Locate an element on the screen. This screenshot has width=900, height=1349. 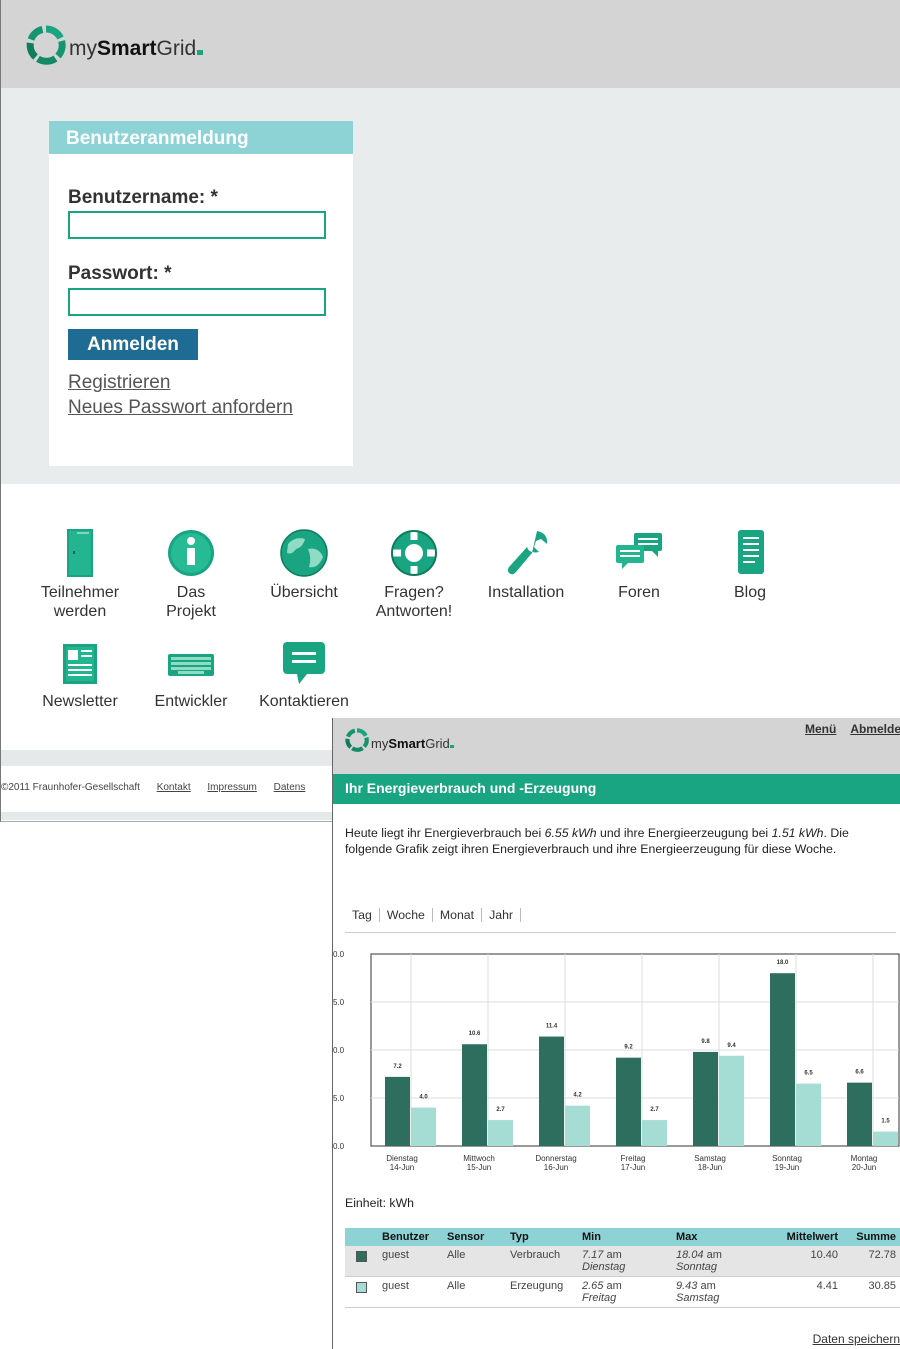
cell-type: Verbrauch is located at coordinates (541, 1261).